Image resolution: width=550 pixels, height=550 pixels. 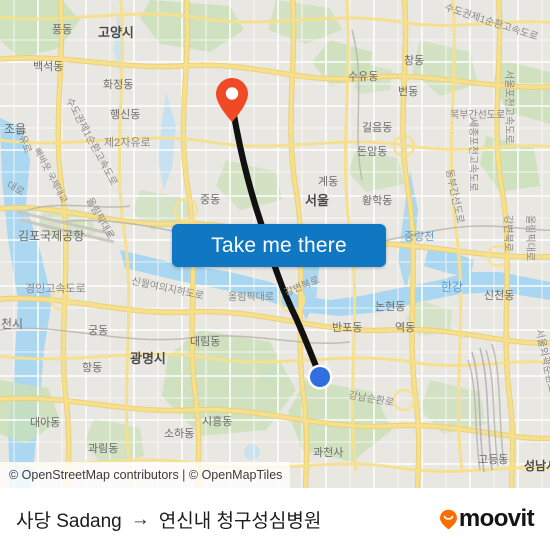 I want to click on moovit-logo: moovit, so click(x=487, y=518).